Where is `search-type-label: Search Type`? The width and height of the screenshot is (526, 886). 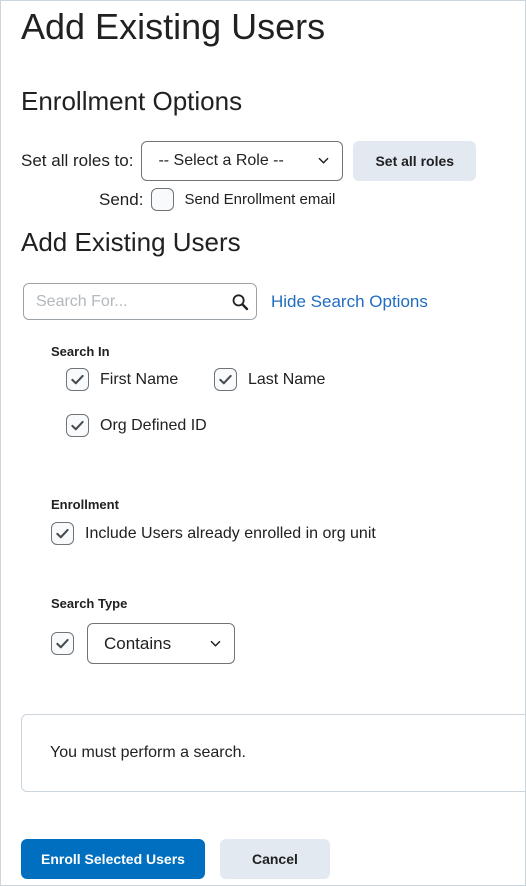 search-type-label: Search Type is located at coordinates (89, 603).